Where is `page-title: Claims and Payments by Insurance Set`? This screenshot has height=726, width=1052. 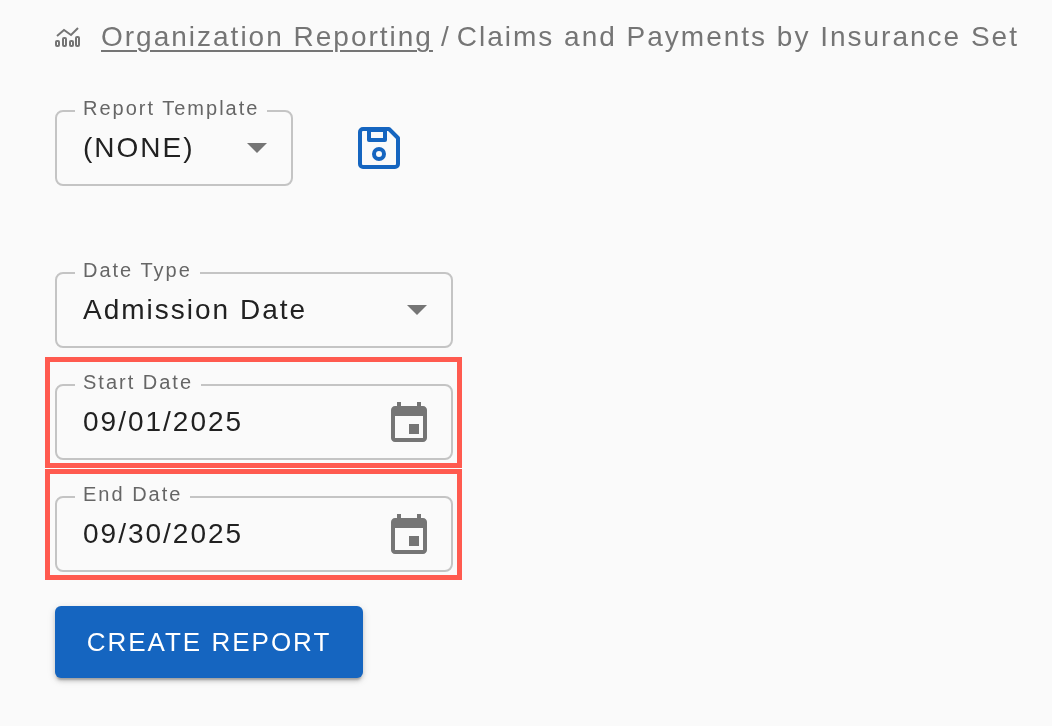 page-title: Claims and Payments by Insurance Set is located at coordinates (737, 37).